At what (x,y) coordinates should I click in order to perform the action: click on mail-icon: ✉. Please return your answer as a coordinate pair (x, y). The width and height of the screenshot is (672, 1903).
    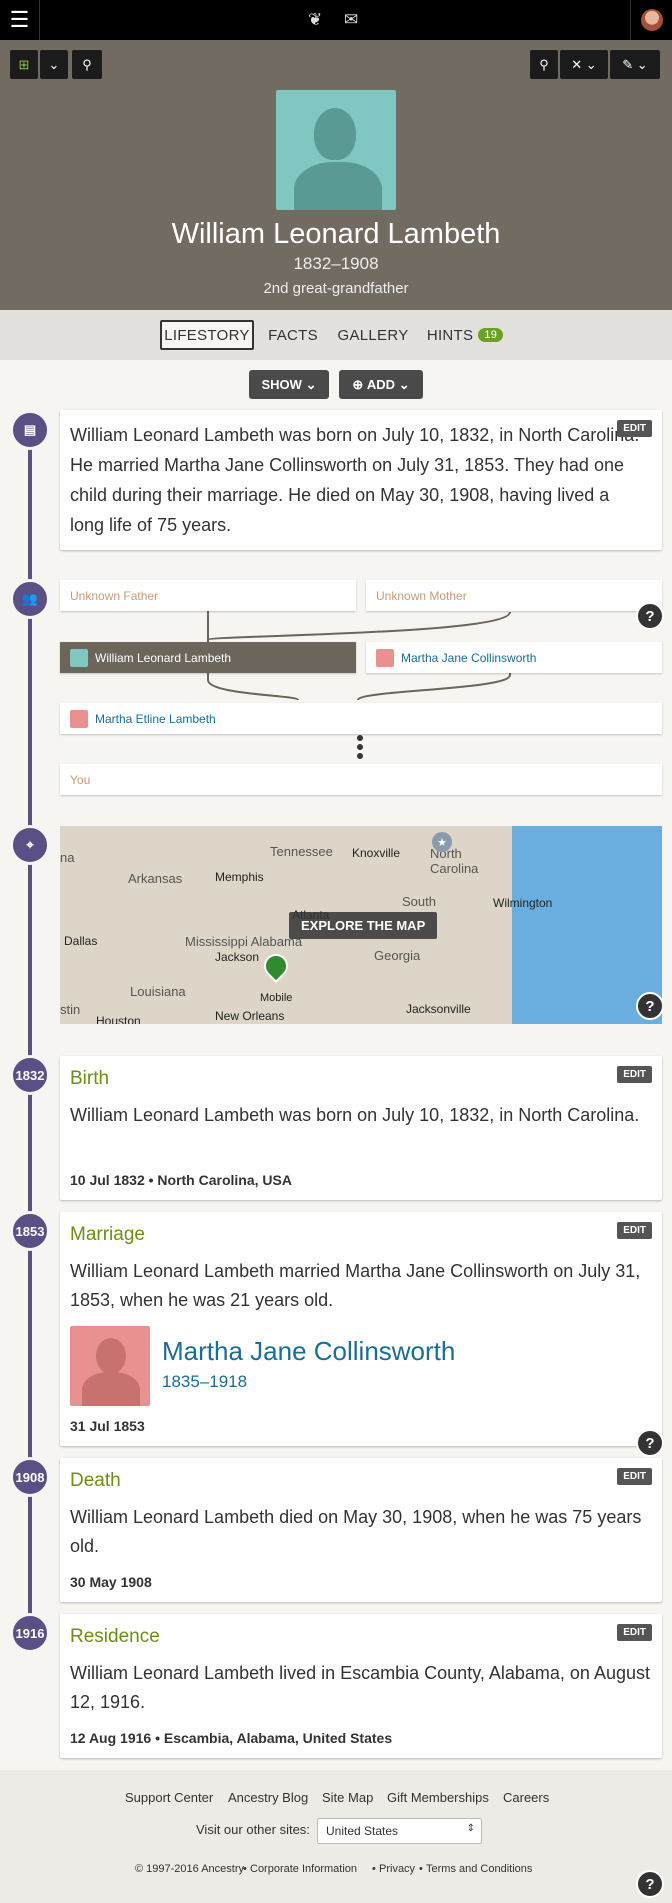
    Looking at the image, I should click on (351, 20).